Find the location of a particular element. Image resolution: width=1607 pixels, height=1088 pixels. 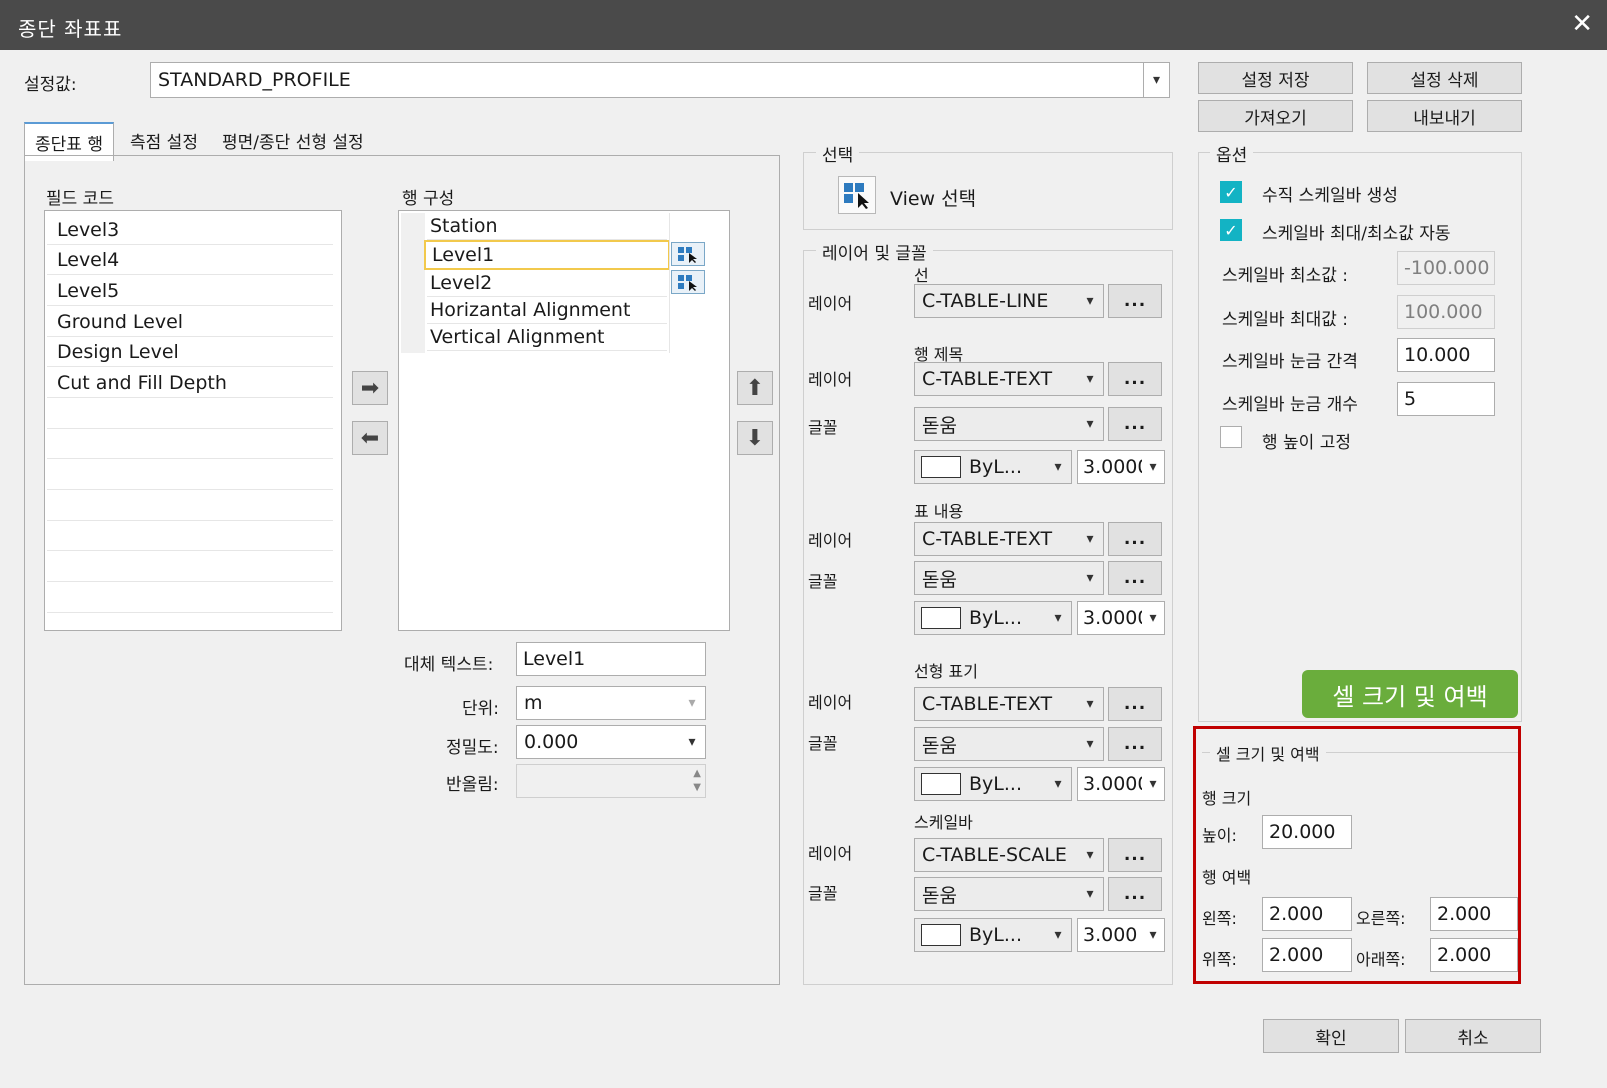

alt-text-input: Level1 is located at coordinates (611, 659).